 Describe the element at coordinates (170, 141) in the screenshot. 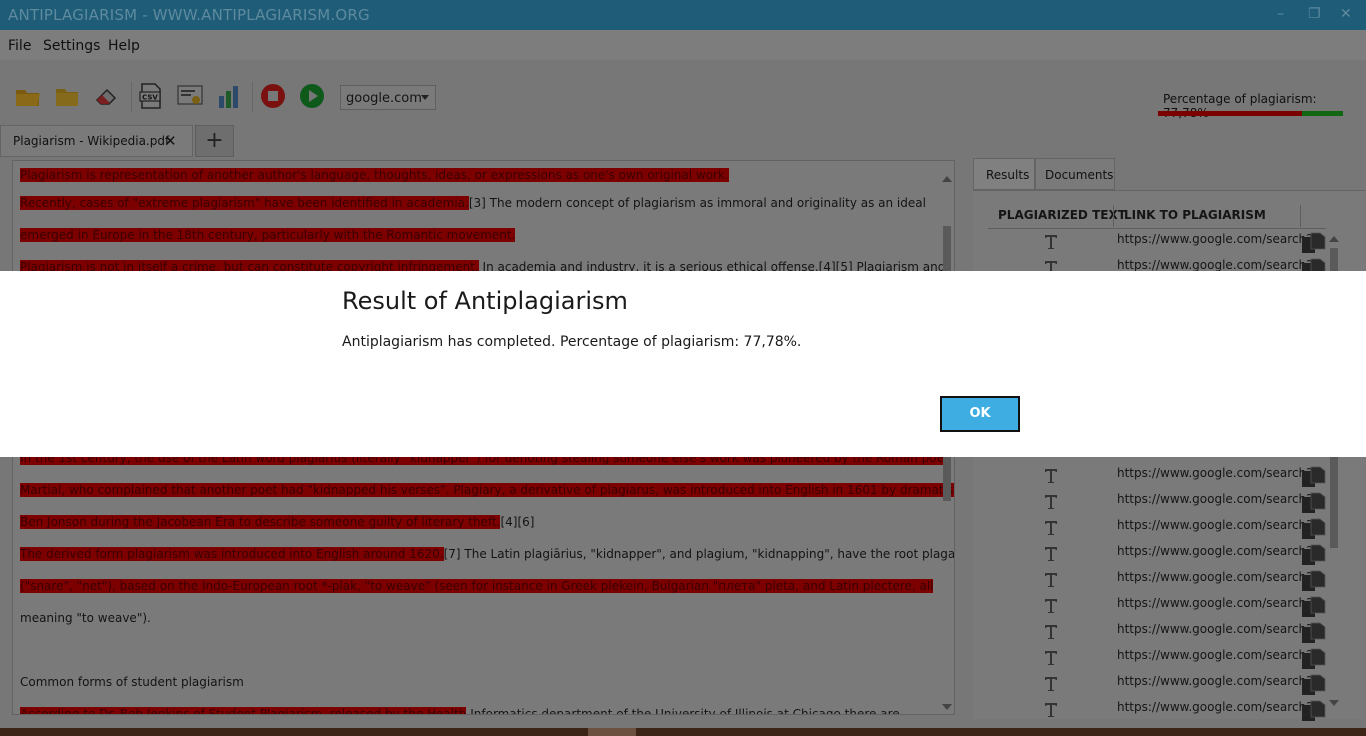

I see `close-tab-icon: ✕` at that location.